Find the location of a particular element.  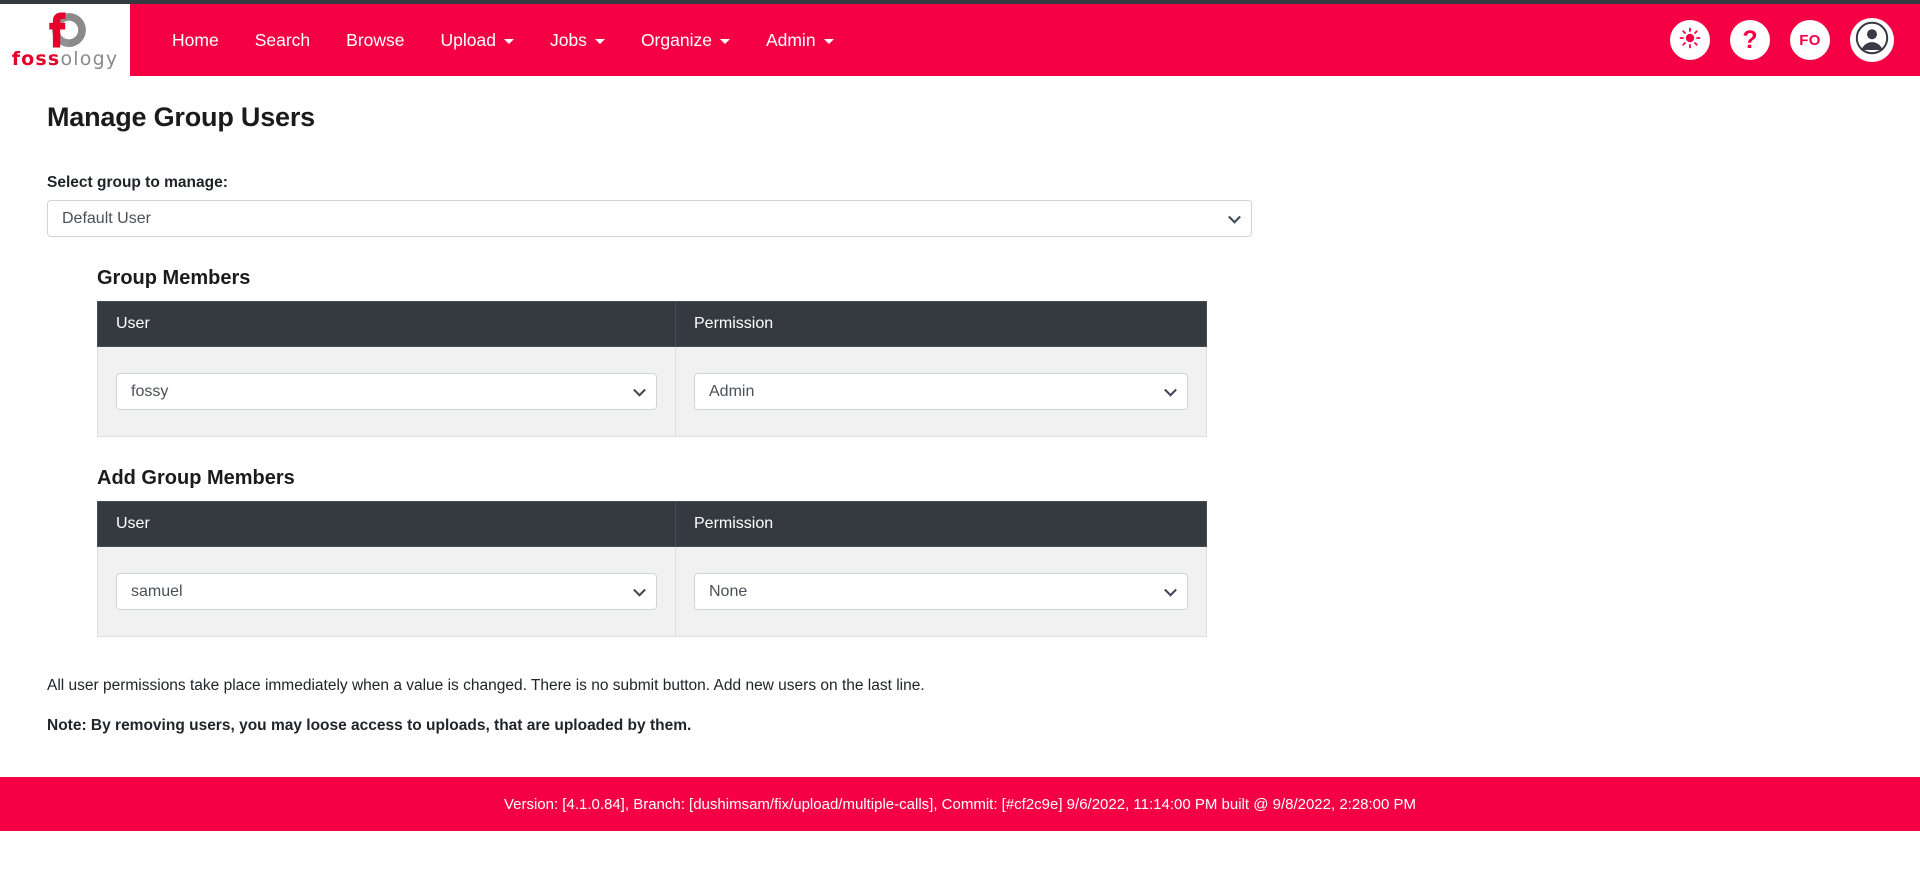

logo-word-bold: foss is located at coordinates (36, 59).